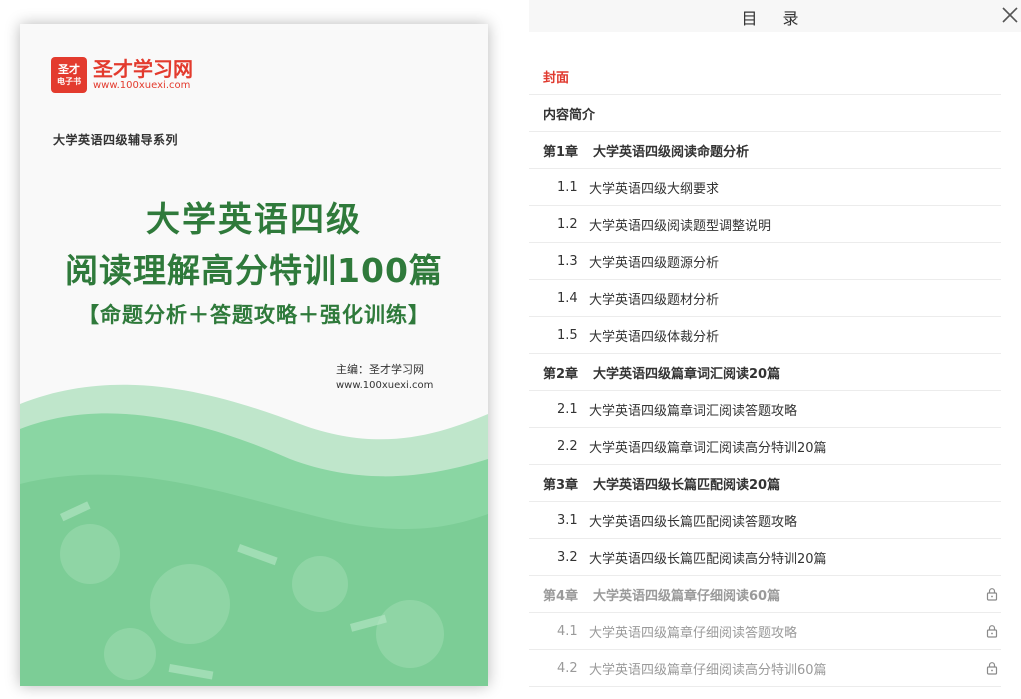 The height and width of the screenshot is (699, 1021). Describe the element at coordinates (708, 559) in the screenshot. I see `toc-item-label: 大学英语四级长篇匹配阅读高分特训20篇` at that location.